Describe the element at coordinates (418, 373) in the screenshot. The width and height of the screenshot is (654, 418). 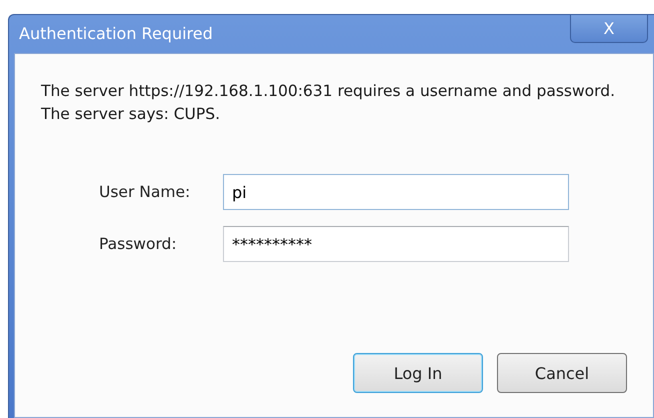
I see `dialog-button: Log In` at that location.